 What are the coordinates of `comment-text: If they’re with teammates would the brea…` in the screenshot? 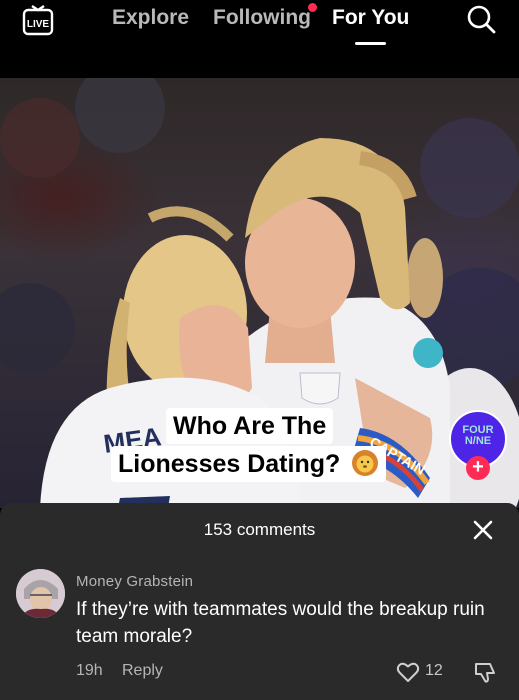 It's located at (280, 623).